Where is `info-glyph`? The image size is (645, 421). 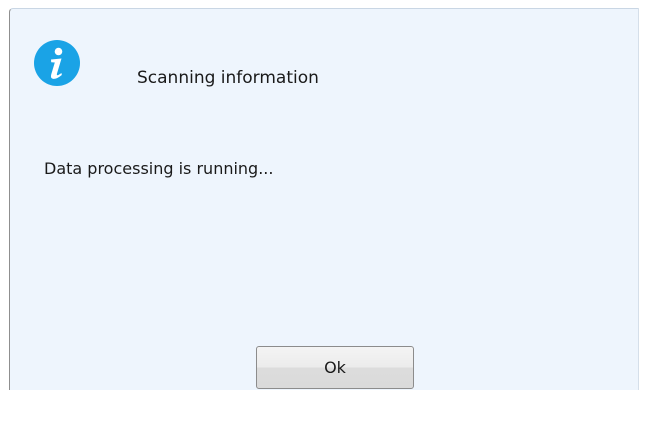
info-glyph is located at coordinates (56, 63).